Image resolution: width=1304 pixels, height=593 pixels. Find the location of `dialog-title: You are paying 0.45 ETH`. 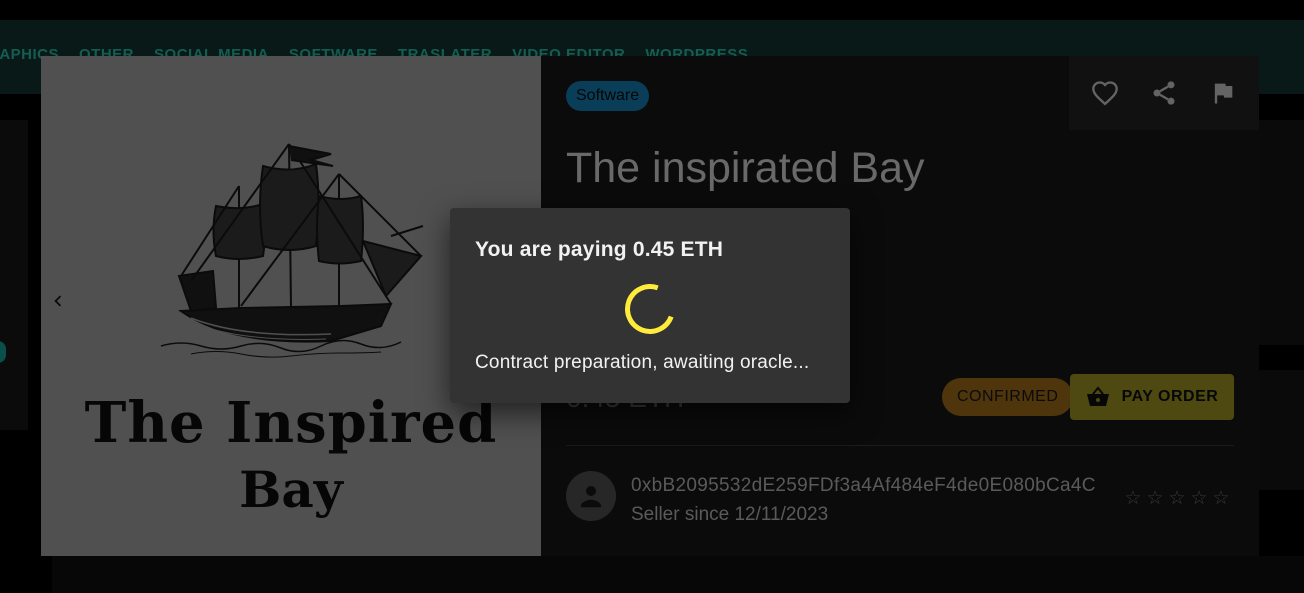

dialog-title: You are paying 0.45 ETH is located at coordinates (599, 249).